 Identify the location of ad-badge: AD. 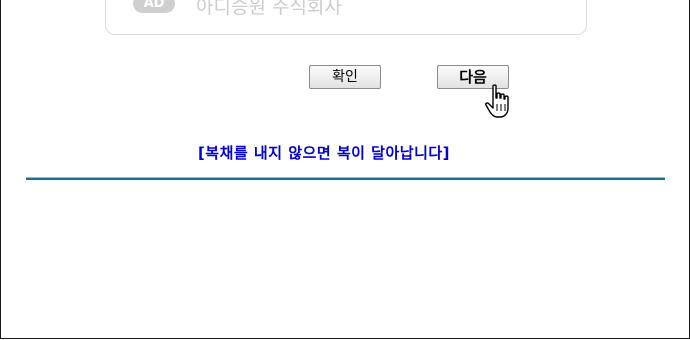
(154, 6).